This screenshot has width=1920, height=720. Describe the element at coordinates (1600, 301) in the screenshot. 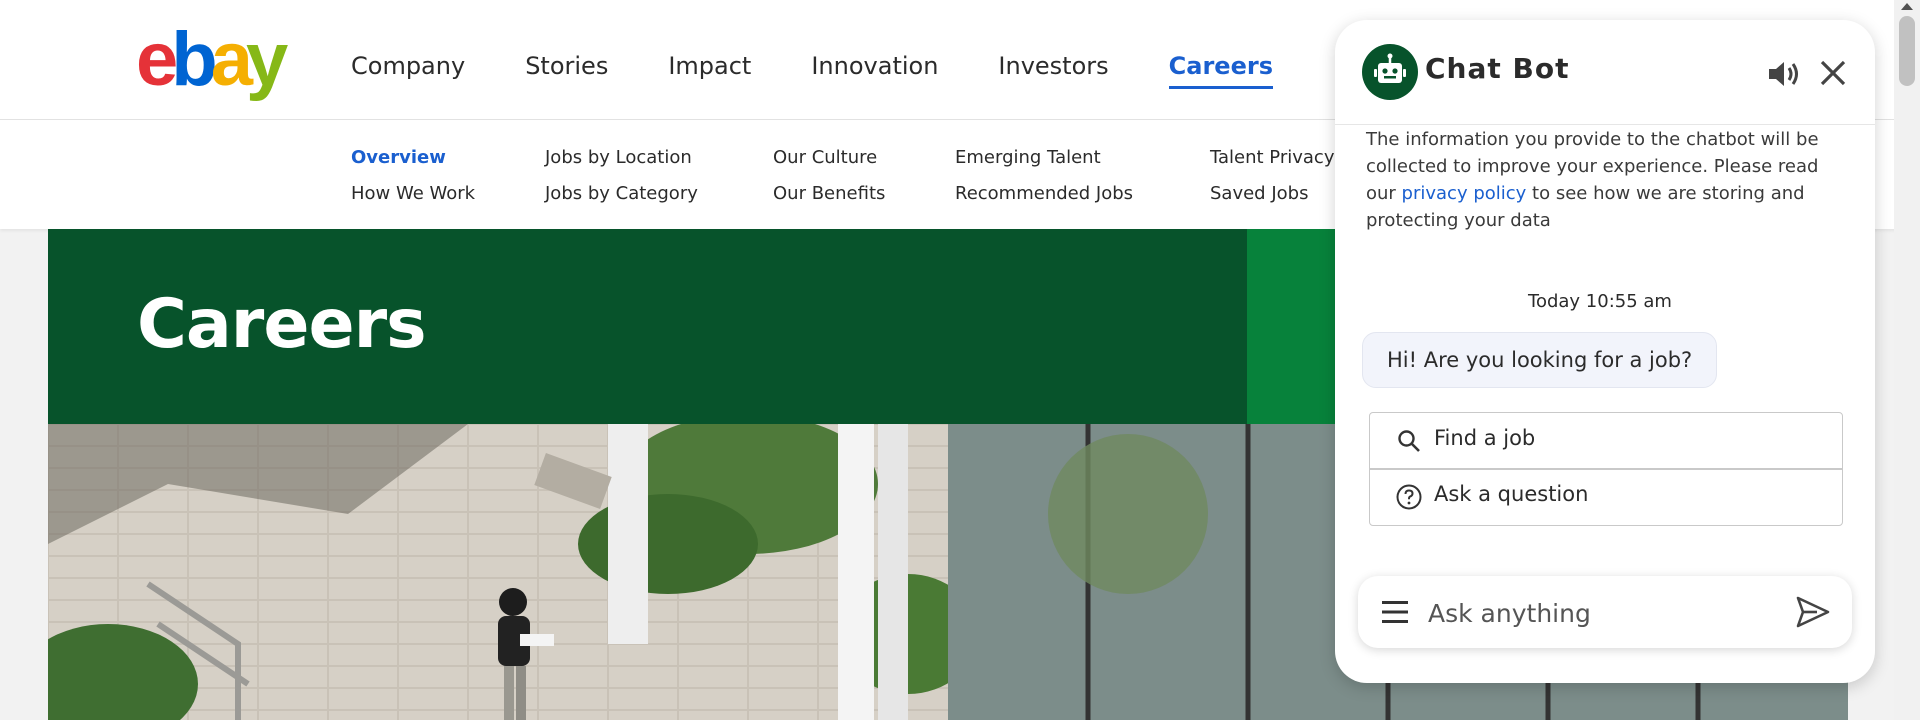

I see `message-timestamp: Today 10:55 am` at that location.